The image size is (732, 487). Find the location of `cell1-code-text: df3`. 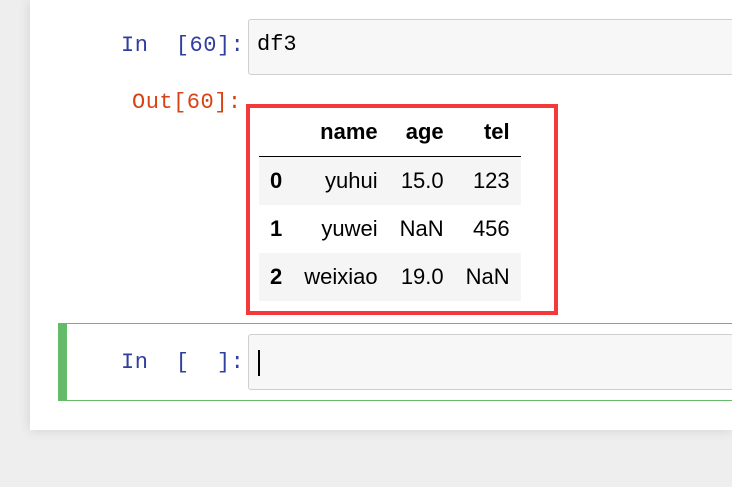

cell1-code-text: df3 is located at coordinates (277, 44).